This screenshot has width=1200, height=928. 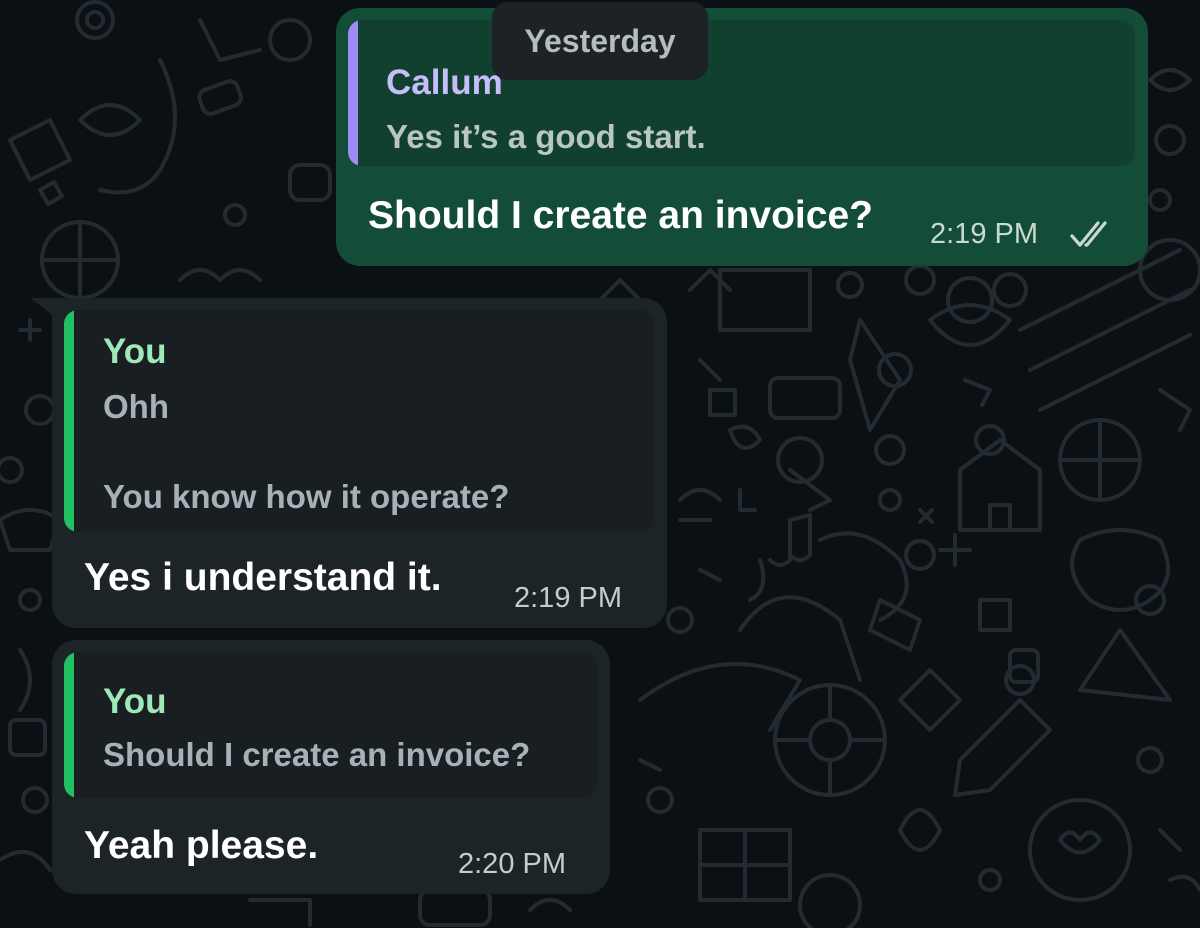 I want to click on quote-author: Callum, so click(x=444, y=82).